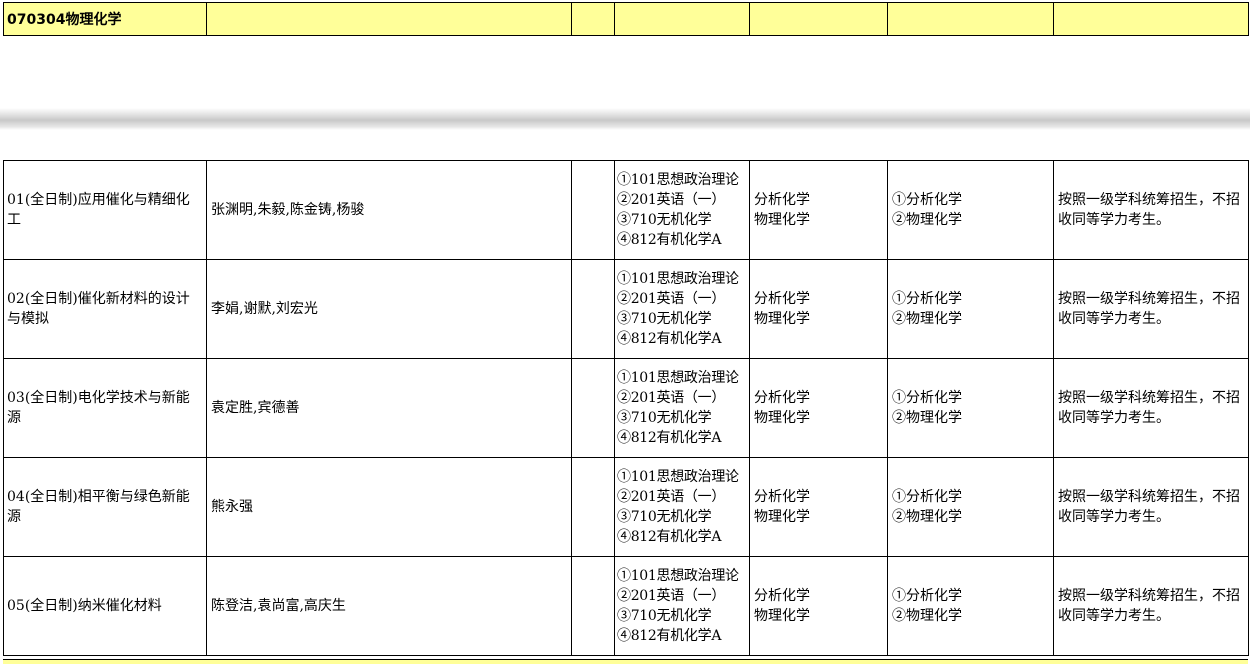  I want to click on major-header-table: 070304物理化学, so click(626, 19).